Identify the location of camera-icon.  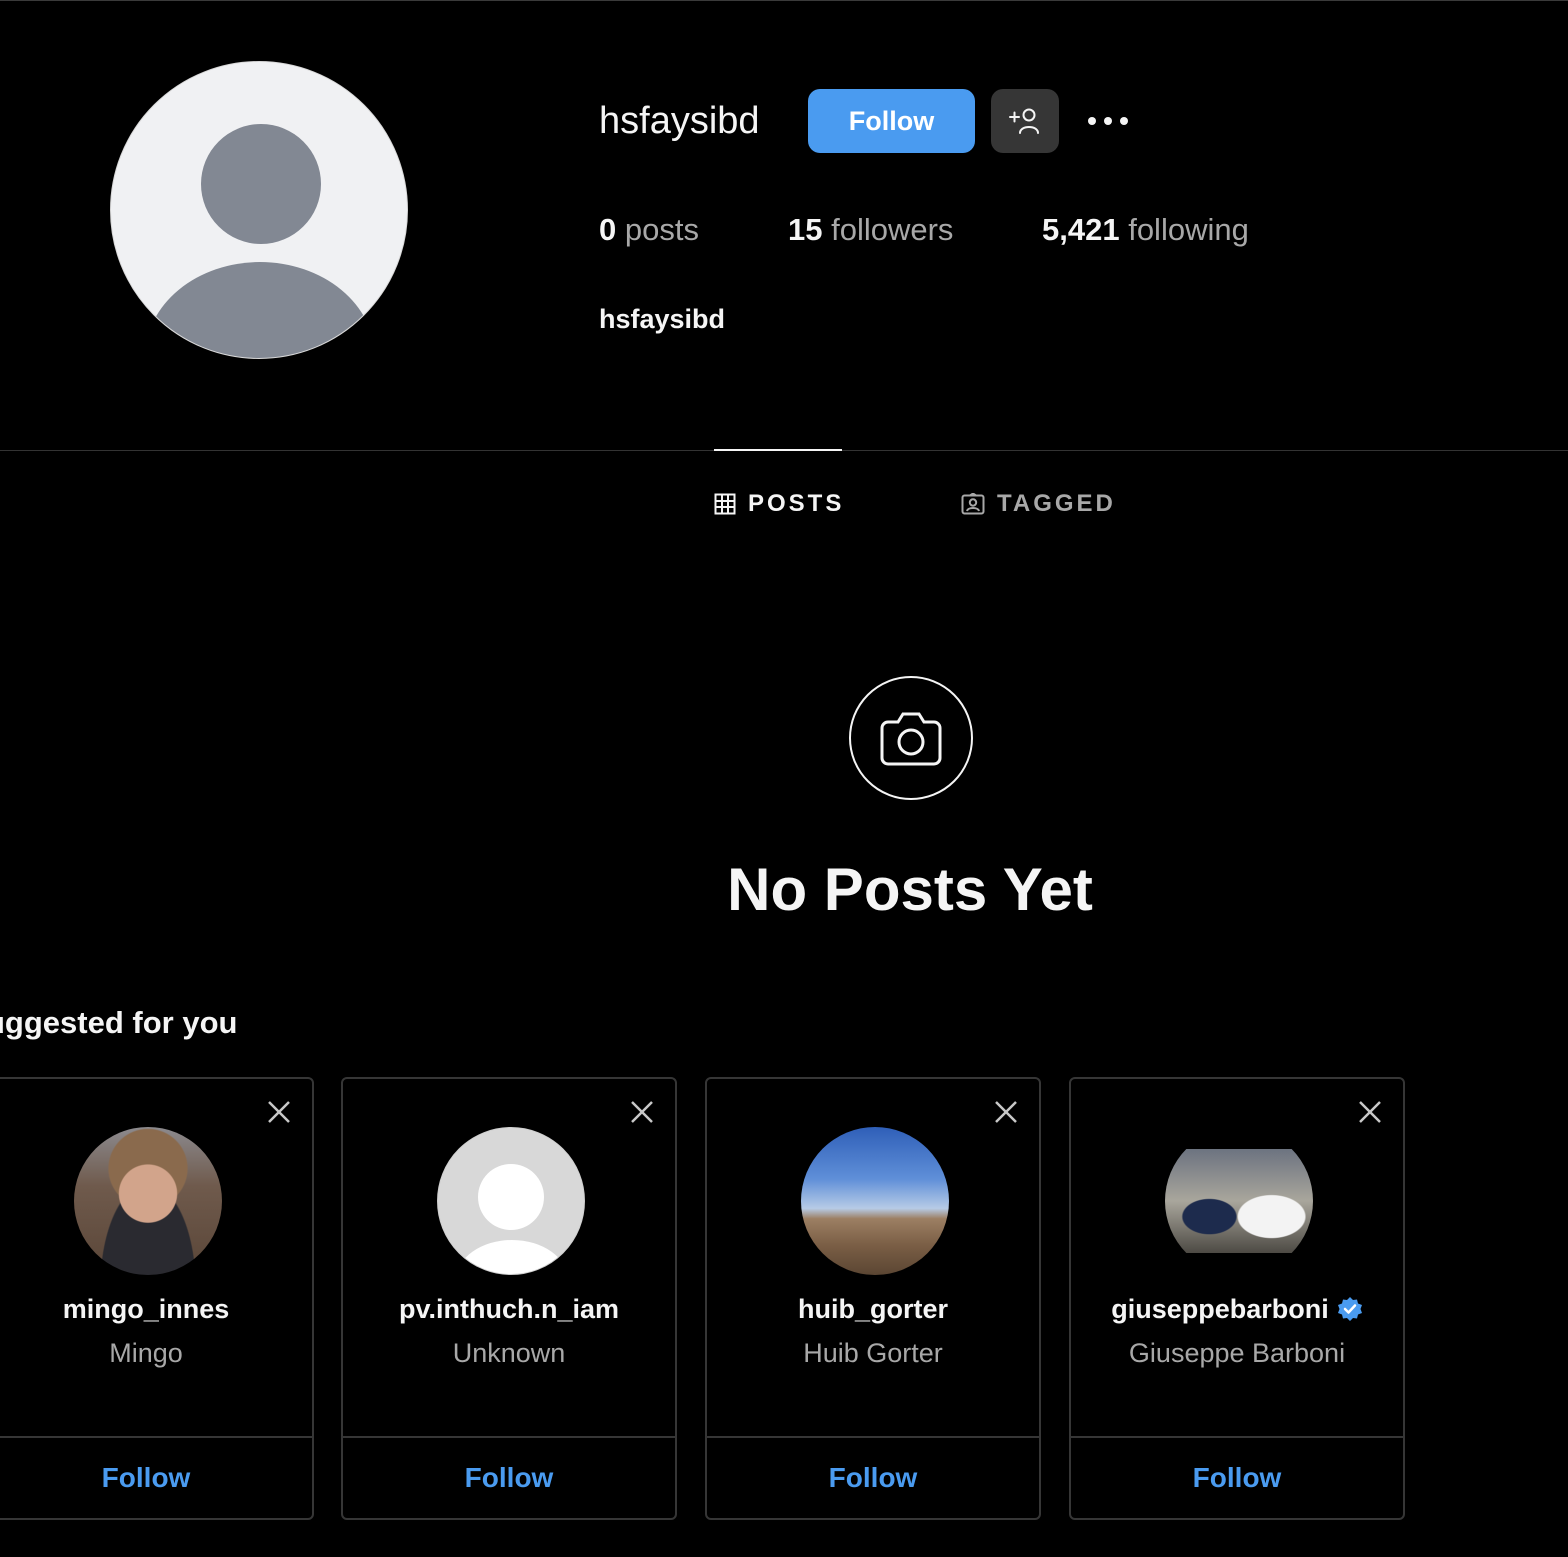
(911, 738).